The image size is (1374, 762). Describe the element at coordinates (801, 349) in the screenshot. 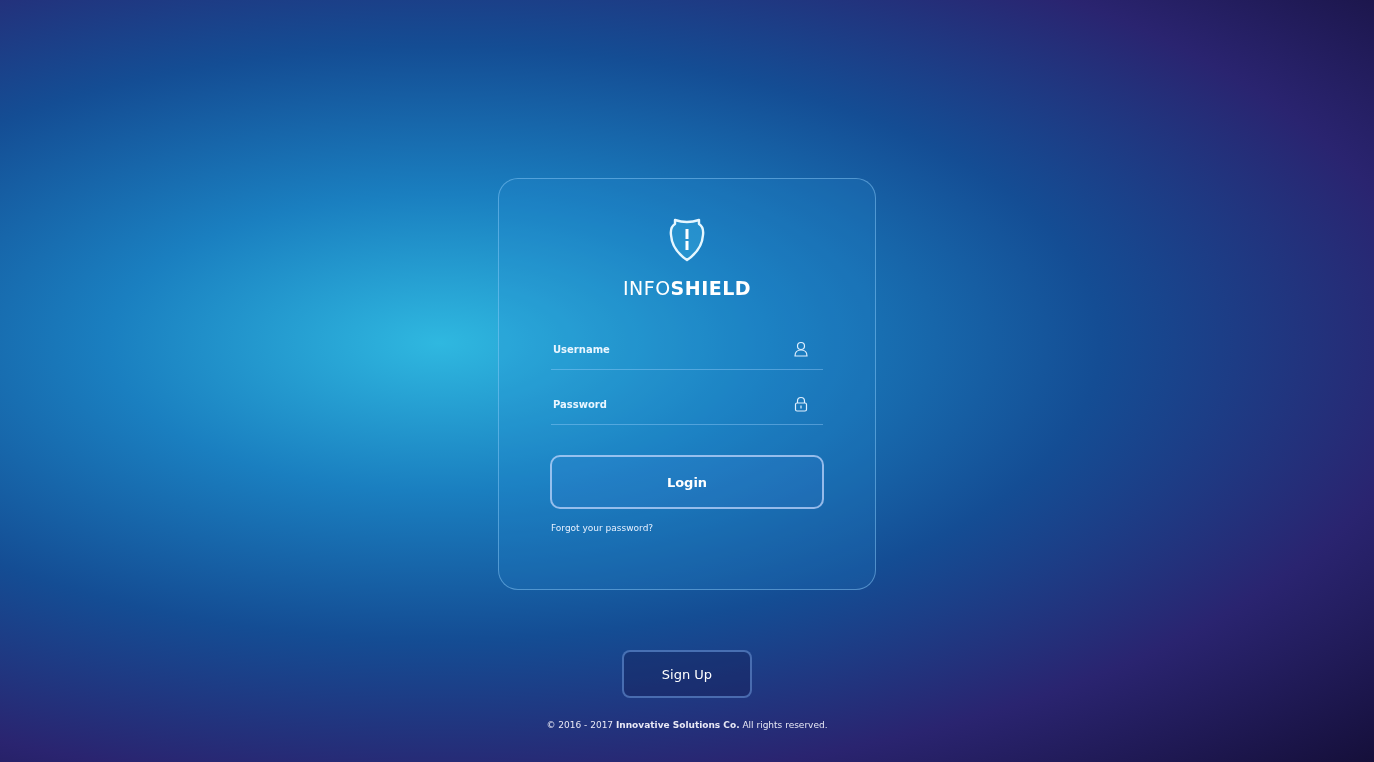

I see `user-icon` at that location.